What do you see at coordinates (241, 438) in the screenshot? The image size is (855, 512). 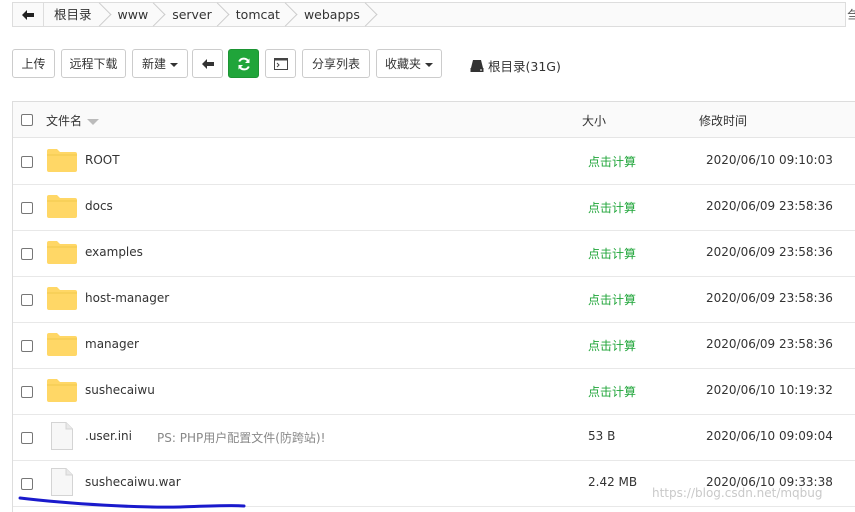 I see `file-note: PS: PHP用户配置文件(防跨站)!` at bounding box center [241, 438].